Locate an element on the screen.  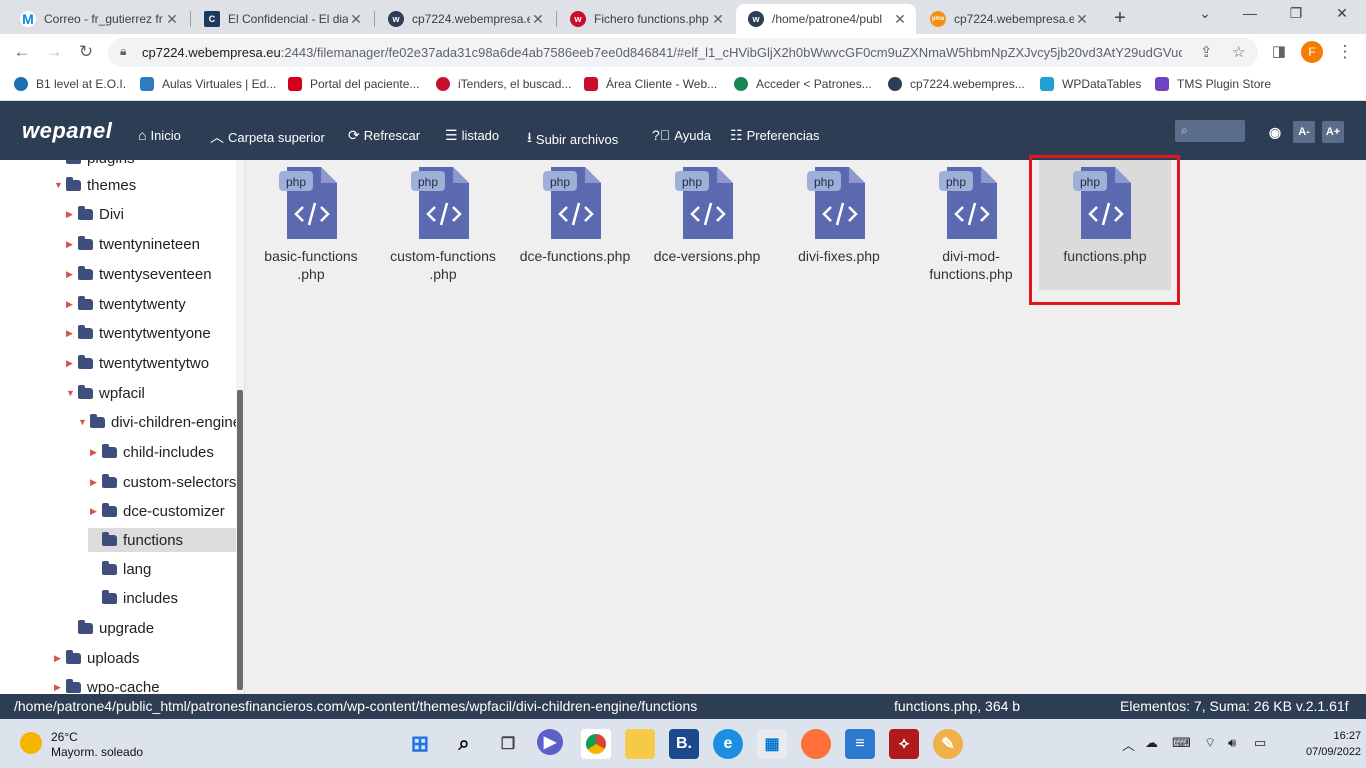
edge-icon: e is located at coordinates (728, 744).